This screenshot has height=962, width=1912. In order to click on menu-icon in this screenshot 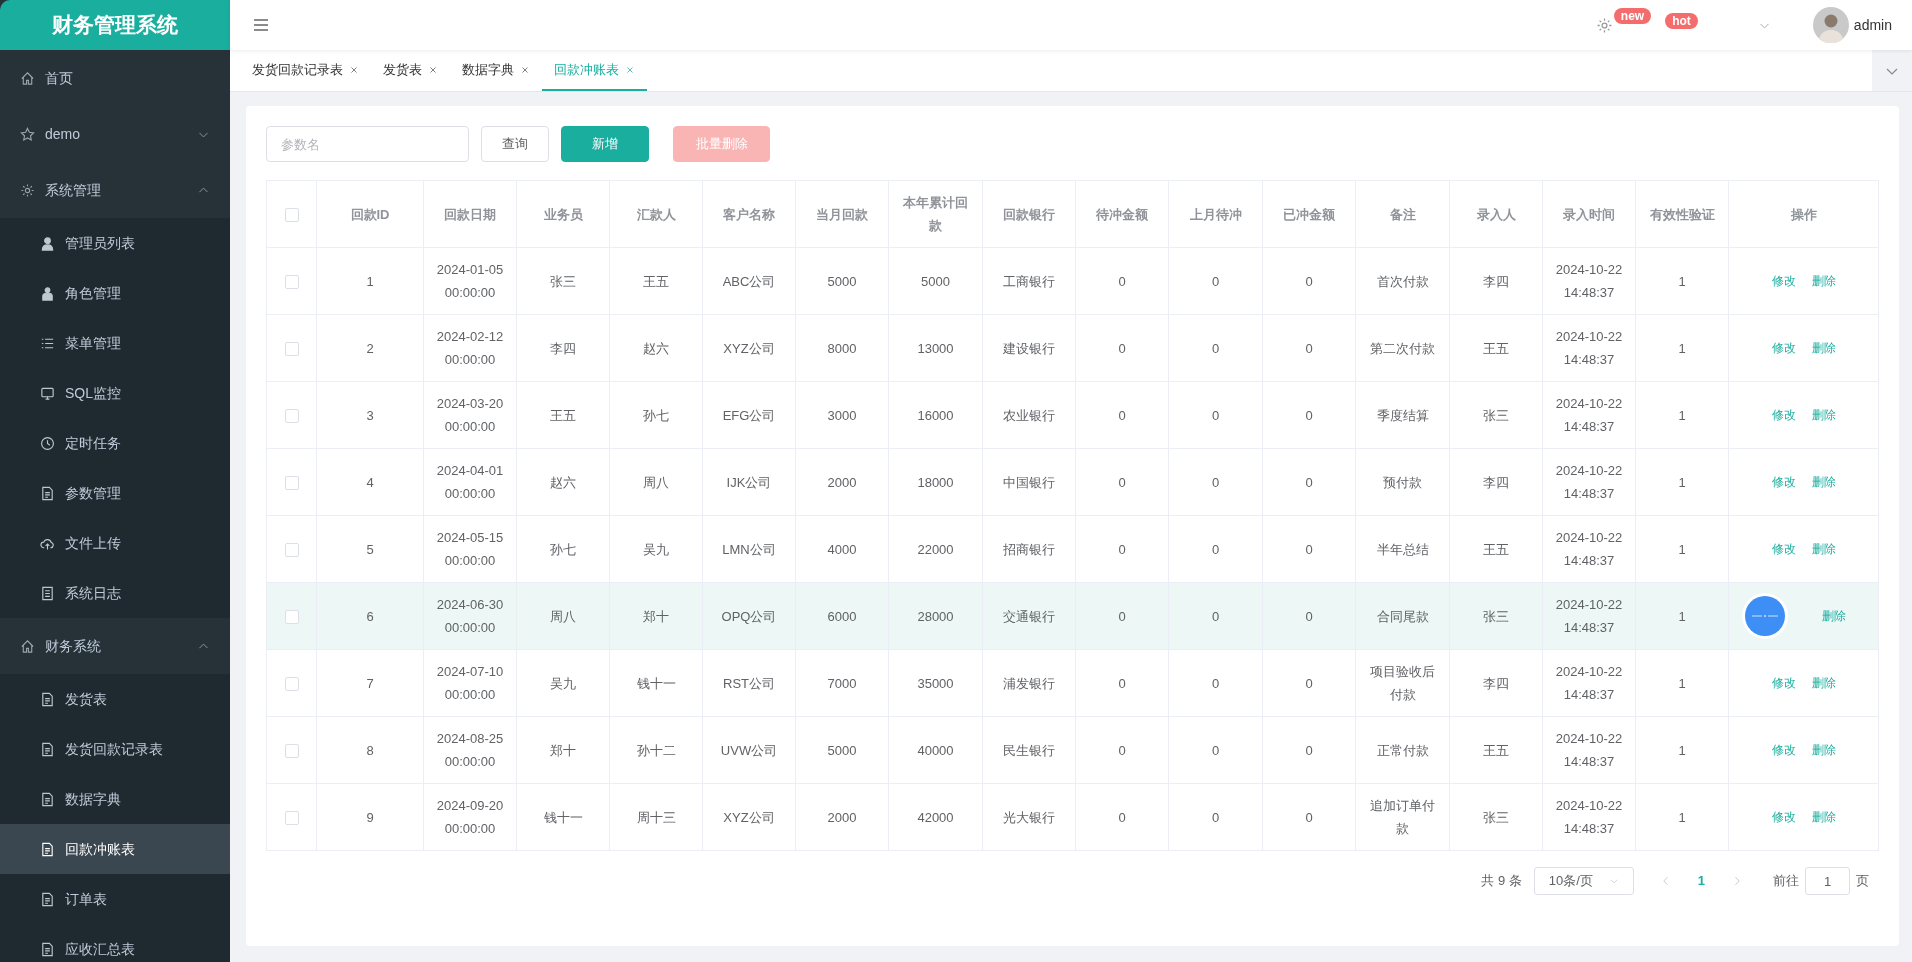, I will do `click(261, 25)`.